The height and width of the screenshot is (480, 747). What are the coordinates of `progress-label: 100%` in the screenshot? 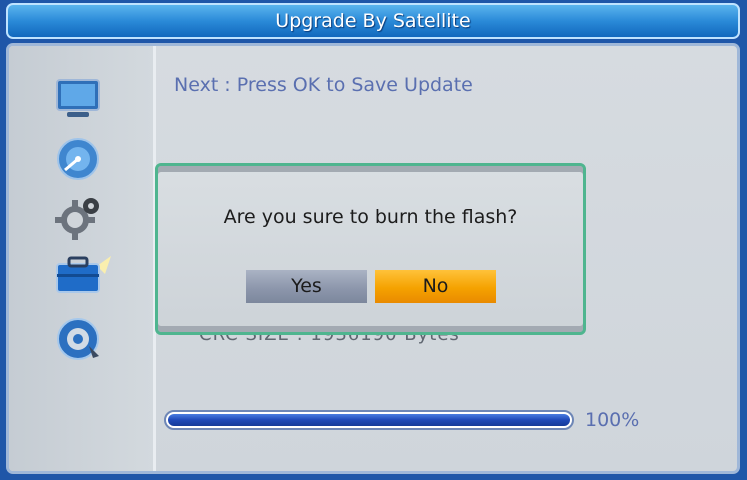 It's located at (612, 420).